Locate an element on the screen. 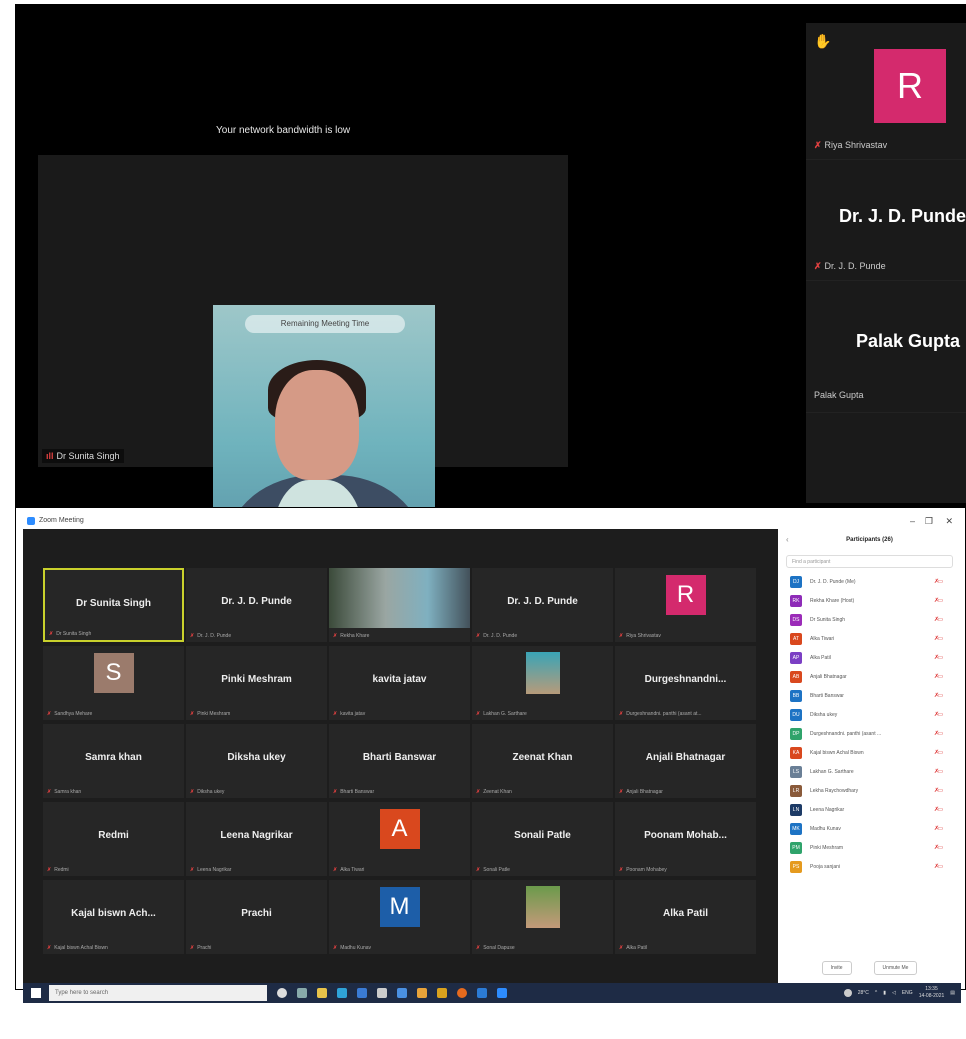 The width and height of the screenshot is (966, 1039). participant-row: DP Durgeshnandni. panthi (asant ... ✗ ▭ is located at coordinates (869, 733).